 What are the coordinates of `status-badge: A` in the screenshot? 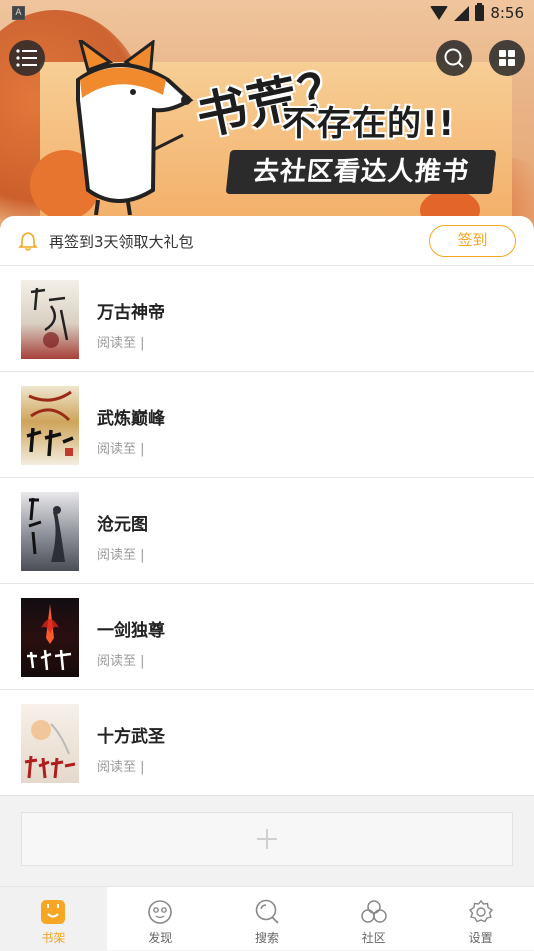 It's located at (18, 13).